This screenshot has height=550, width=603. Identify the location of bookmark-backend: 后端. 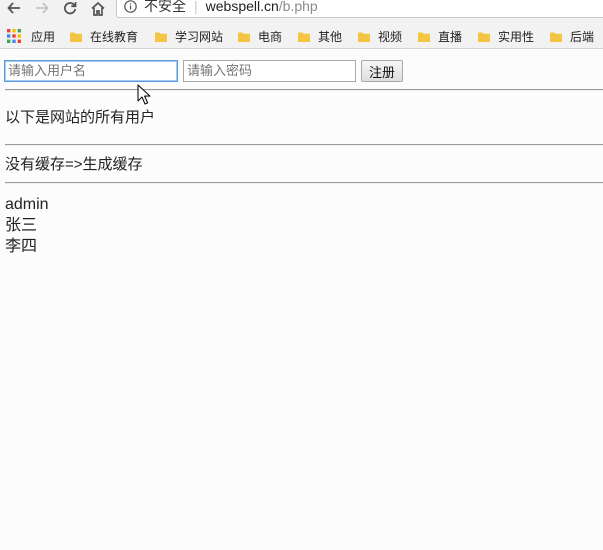
(572, 36).